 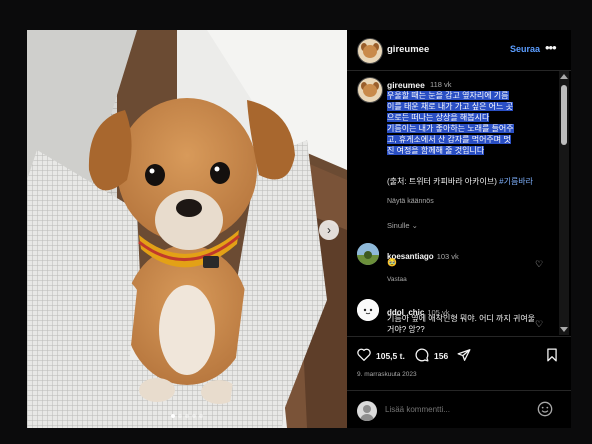 I want to click on post-actions: 105,5 t. 156 9. marraskuuta 2023, so click(x=459, y=361).